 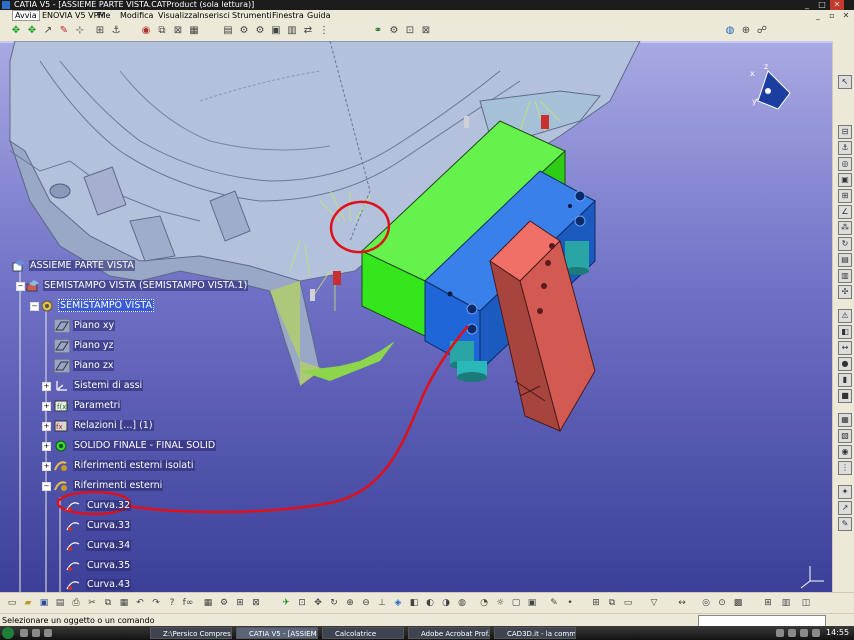 I want to click on tray-volume-icon, so click(x=792, y=633).